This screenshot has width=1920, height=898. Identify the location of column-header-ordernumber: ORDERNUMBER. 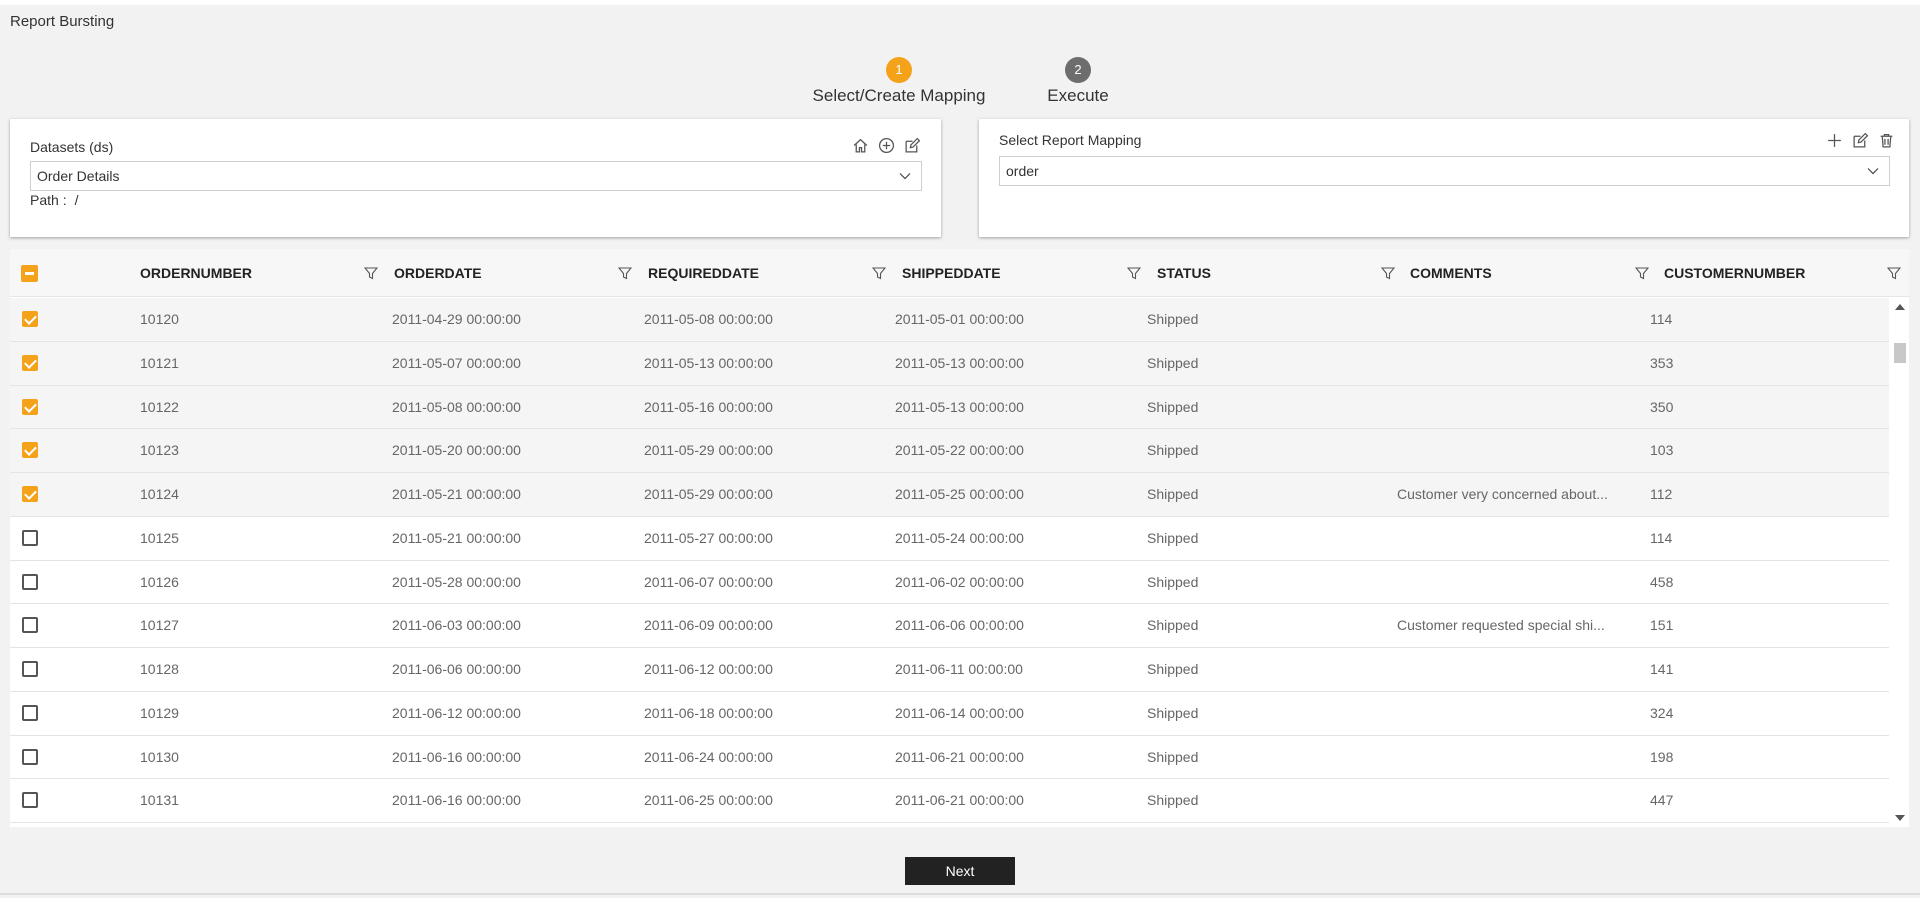
(196, 273).